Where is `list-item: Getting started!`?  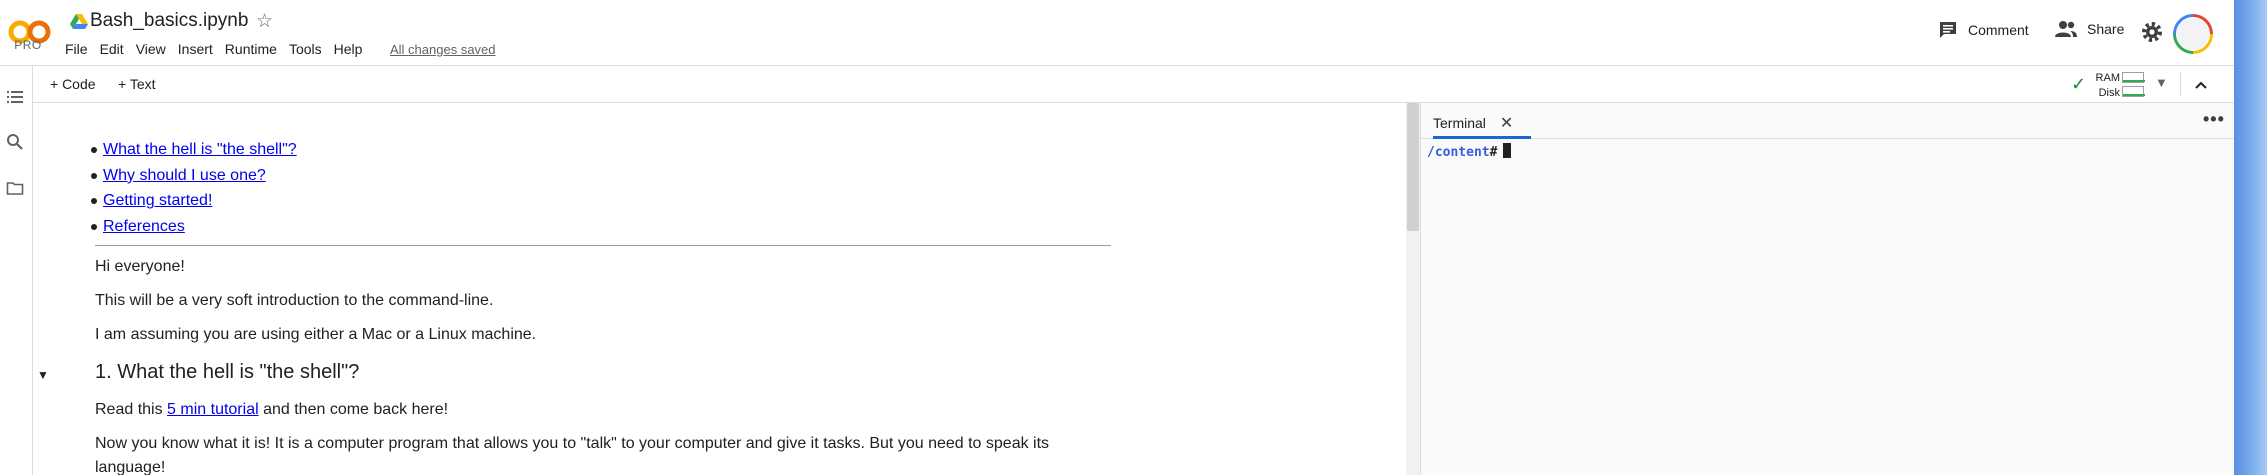 list-item: Getting started! is located at coordinates (194, 201).